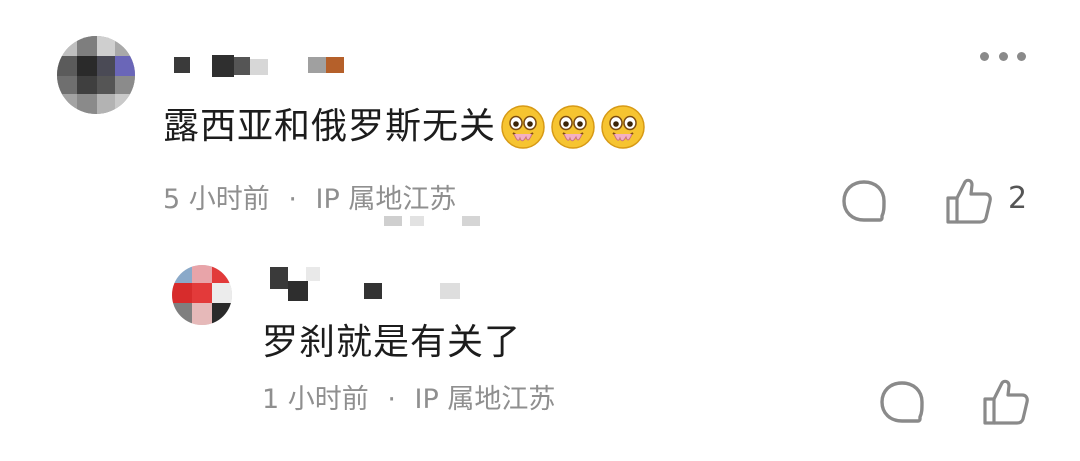  I want to click on comment-content: 露西亚和俄罗斯无关, so click(404, 127).